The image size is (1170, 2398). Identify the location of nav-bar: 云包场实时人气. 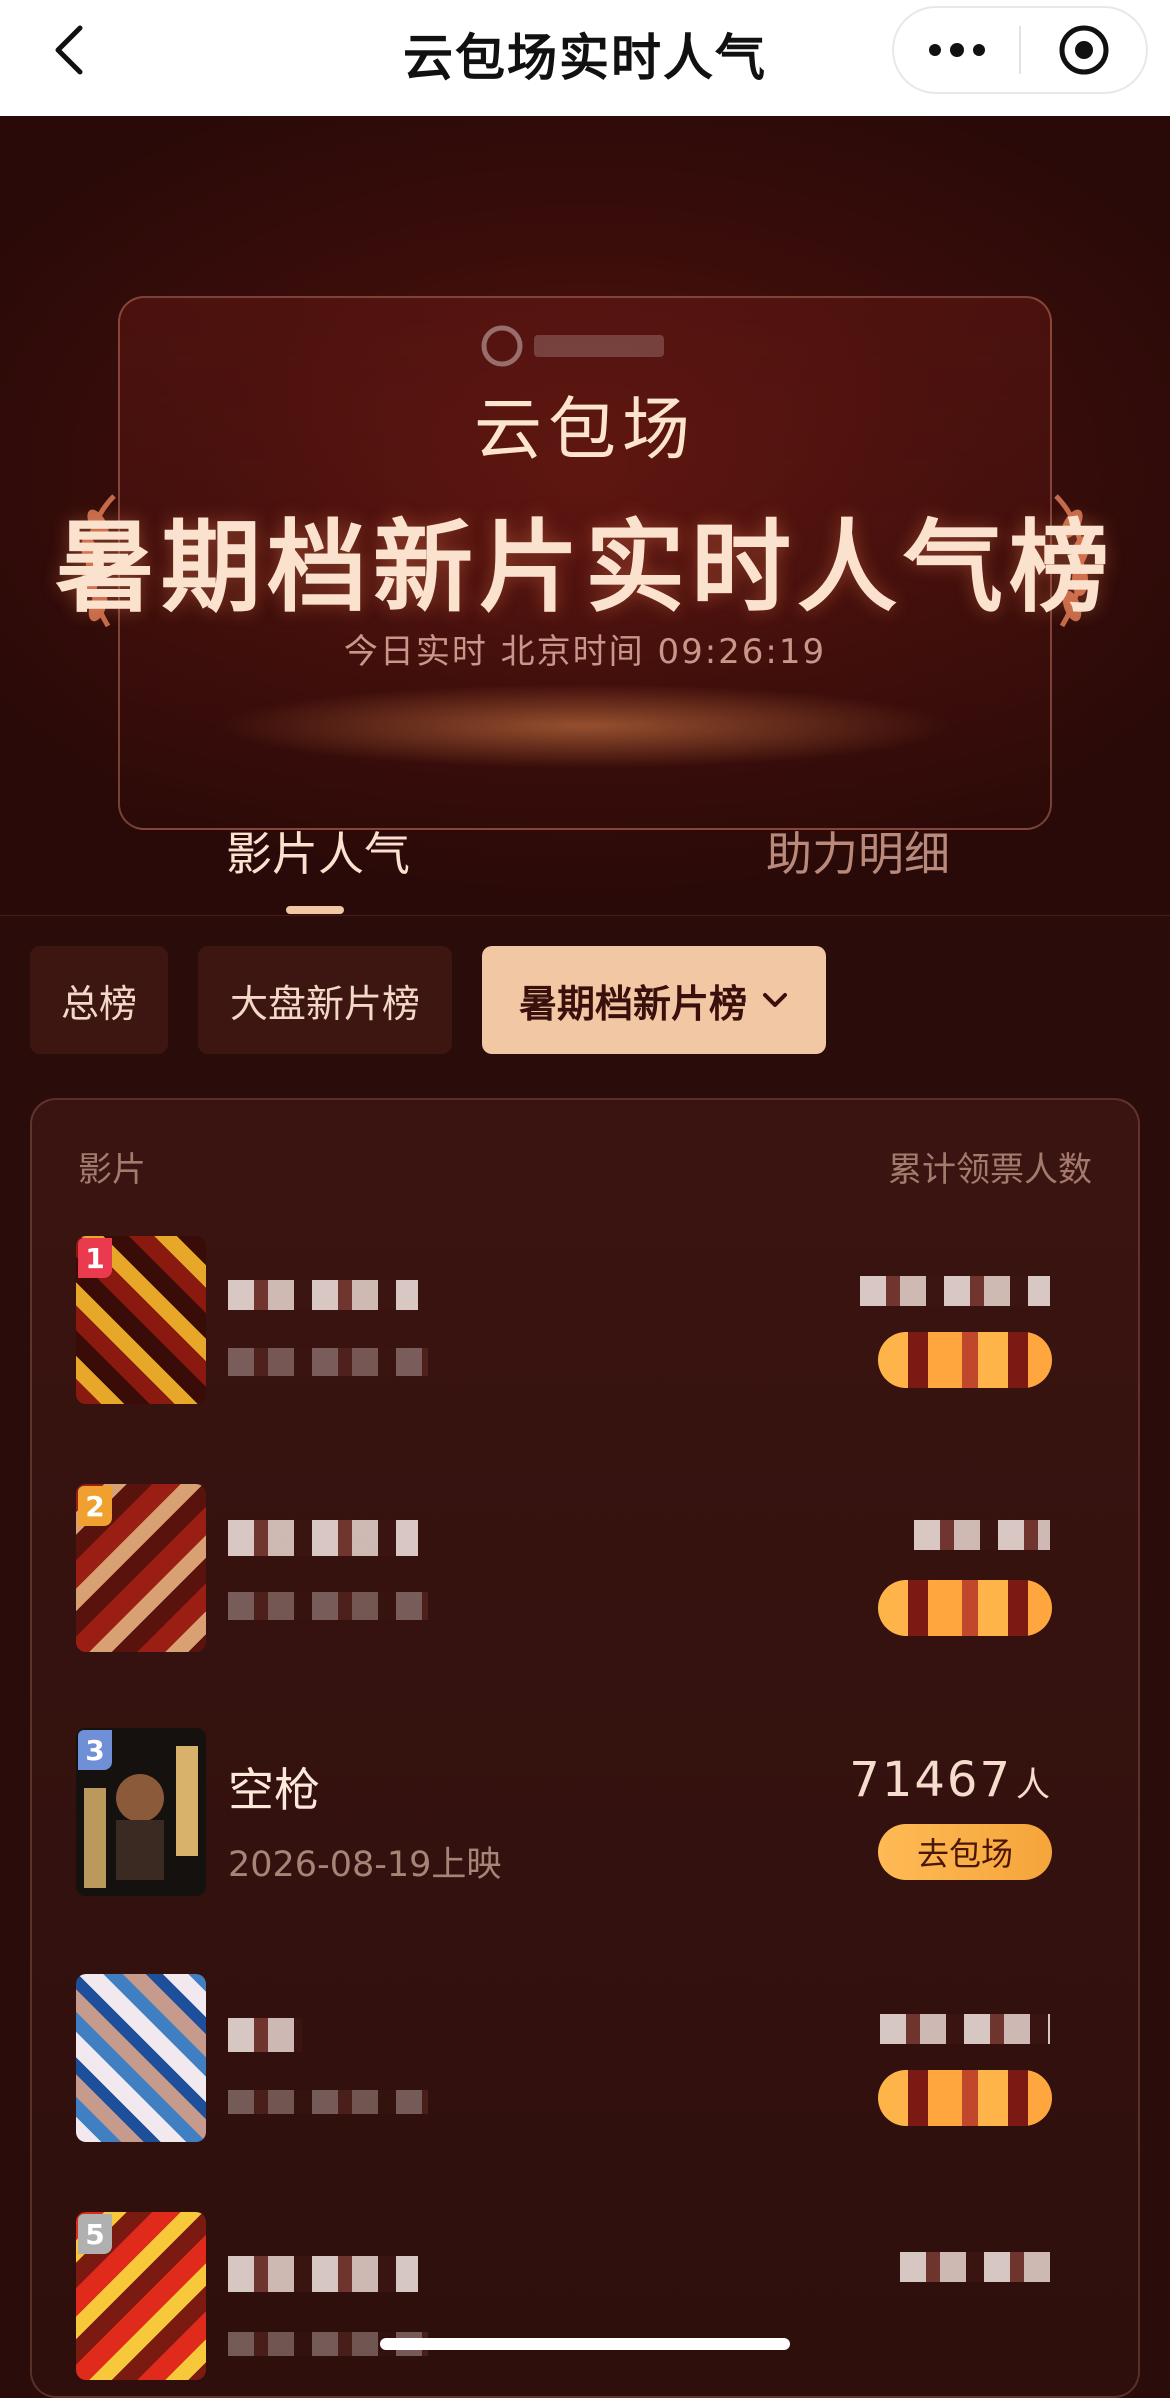
(585, 58).